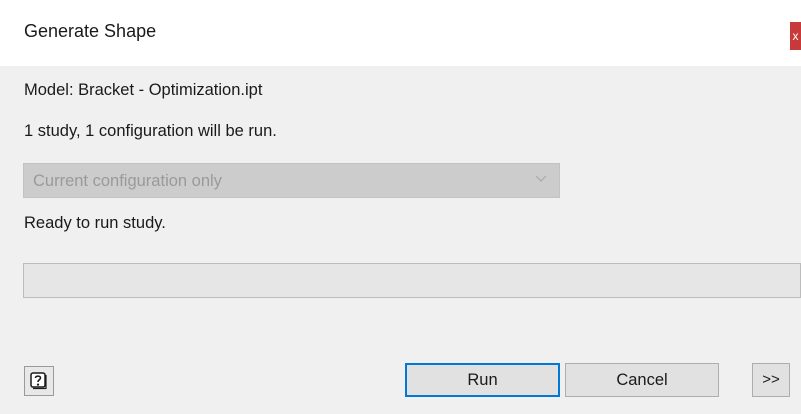 This screenshot has width=801, height=414. I want to click on model-label: Model: Bracket - Optimization.ipt, so click(143, 90).